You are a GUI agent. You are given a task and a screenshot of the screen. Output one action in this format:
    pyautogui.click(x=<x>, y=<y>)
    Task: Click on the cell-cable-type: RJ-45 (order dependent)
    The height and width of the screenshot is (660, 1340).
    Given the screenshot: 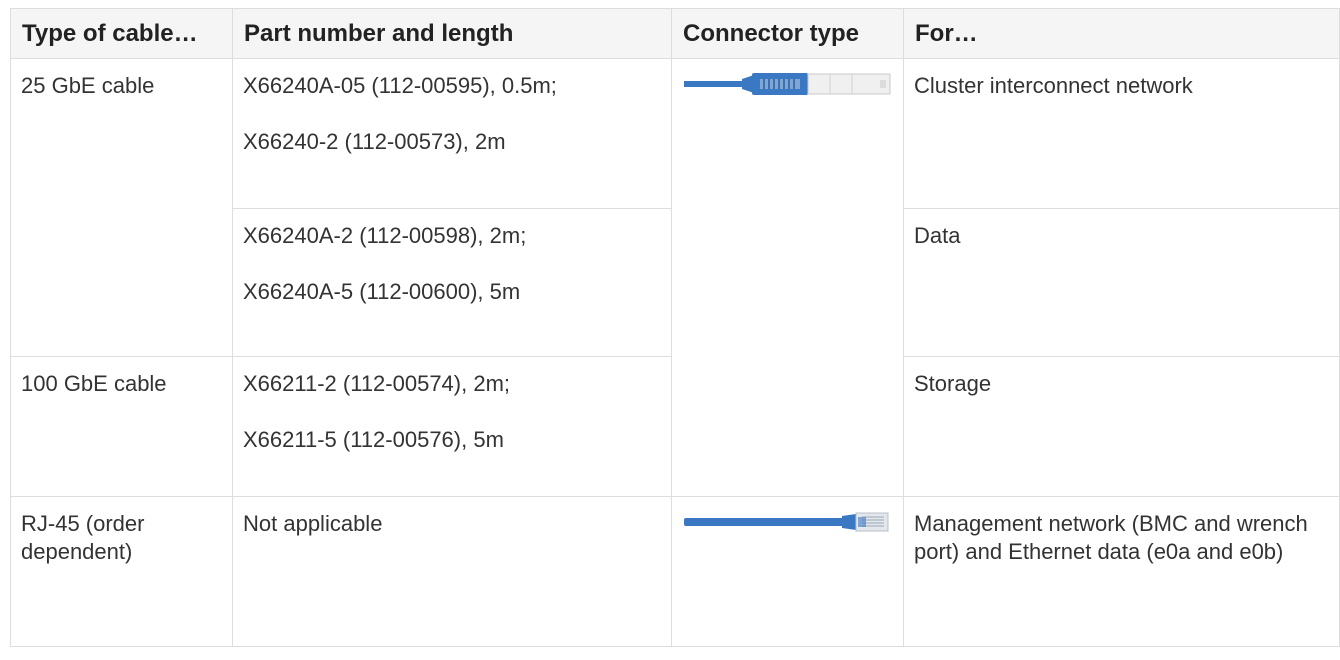 What is the action you would take?
    pyautogui.click(x=121, y=571)
    